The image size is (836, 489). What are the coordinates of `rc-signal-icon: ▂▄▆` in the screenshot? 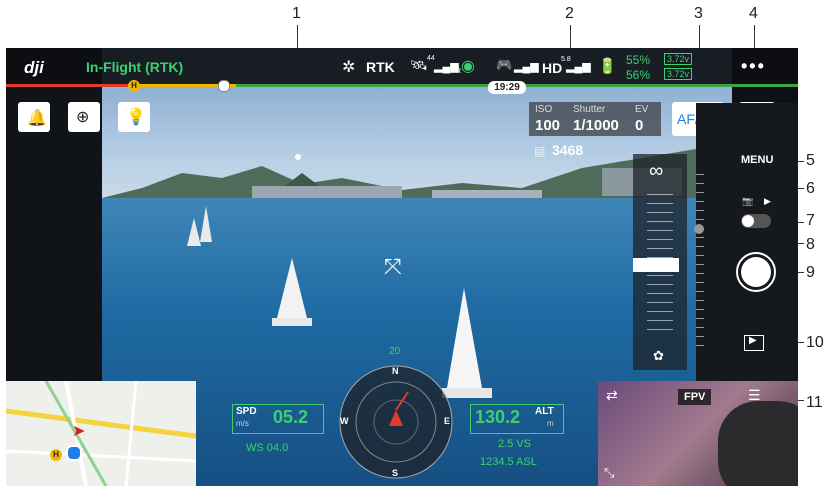 It's located at (526, 67).